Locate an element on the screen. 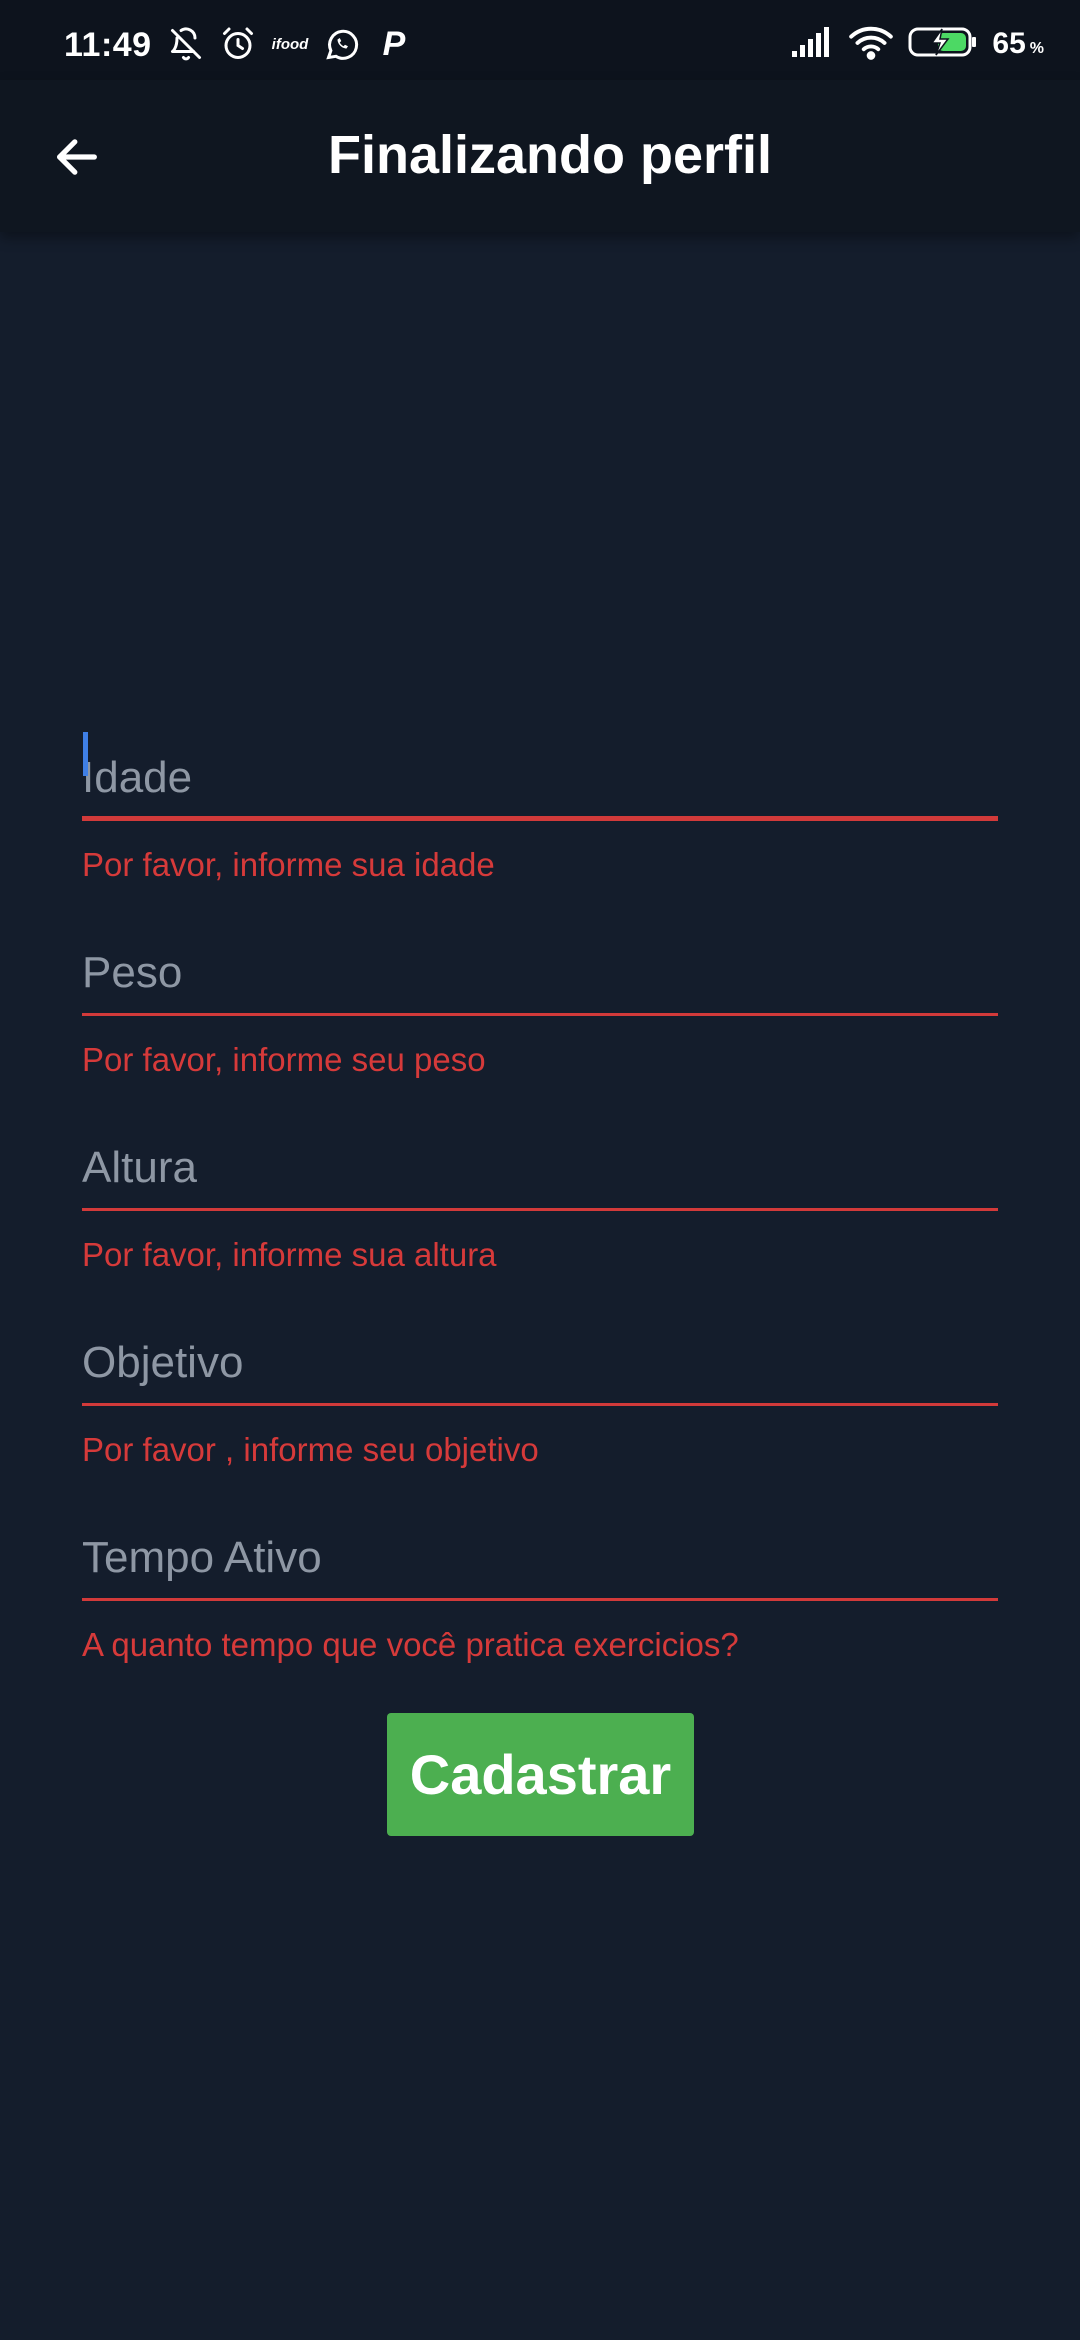 This screenshot has width=1080, height=2340. active-time-input is located at coordinates (540, 1540).